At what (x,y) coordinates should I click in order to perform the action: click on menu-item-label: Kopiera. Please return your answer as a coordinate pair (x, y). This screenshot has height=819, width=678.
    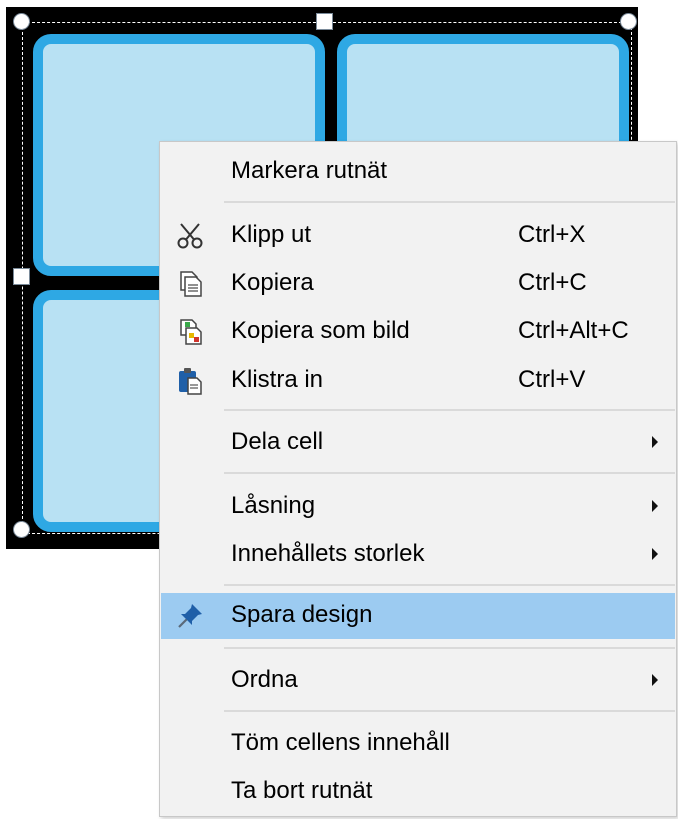
    Looking at the image, I should click on (272, 282).